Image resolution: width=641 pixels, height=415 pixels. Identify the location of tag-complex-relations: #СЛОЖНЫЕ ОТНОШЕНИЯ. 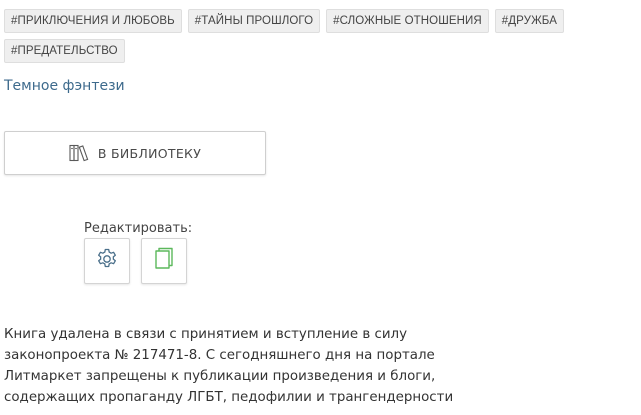
(407, 21).